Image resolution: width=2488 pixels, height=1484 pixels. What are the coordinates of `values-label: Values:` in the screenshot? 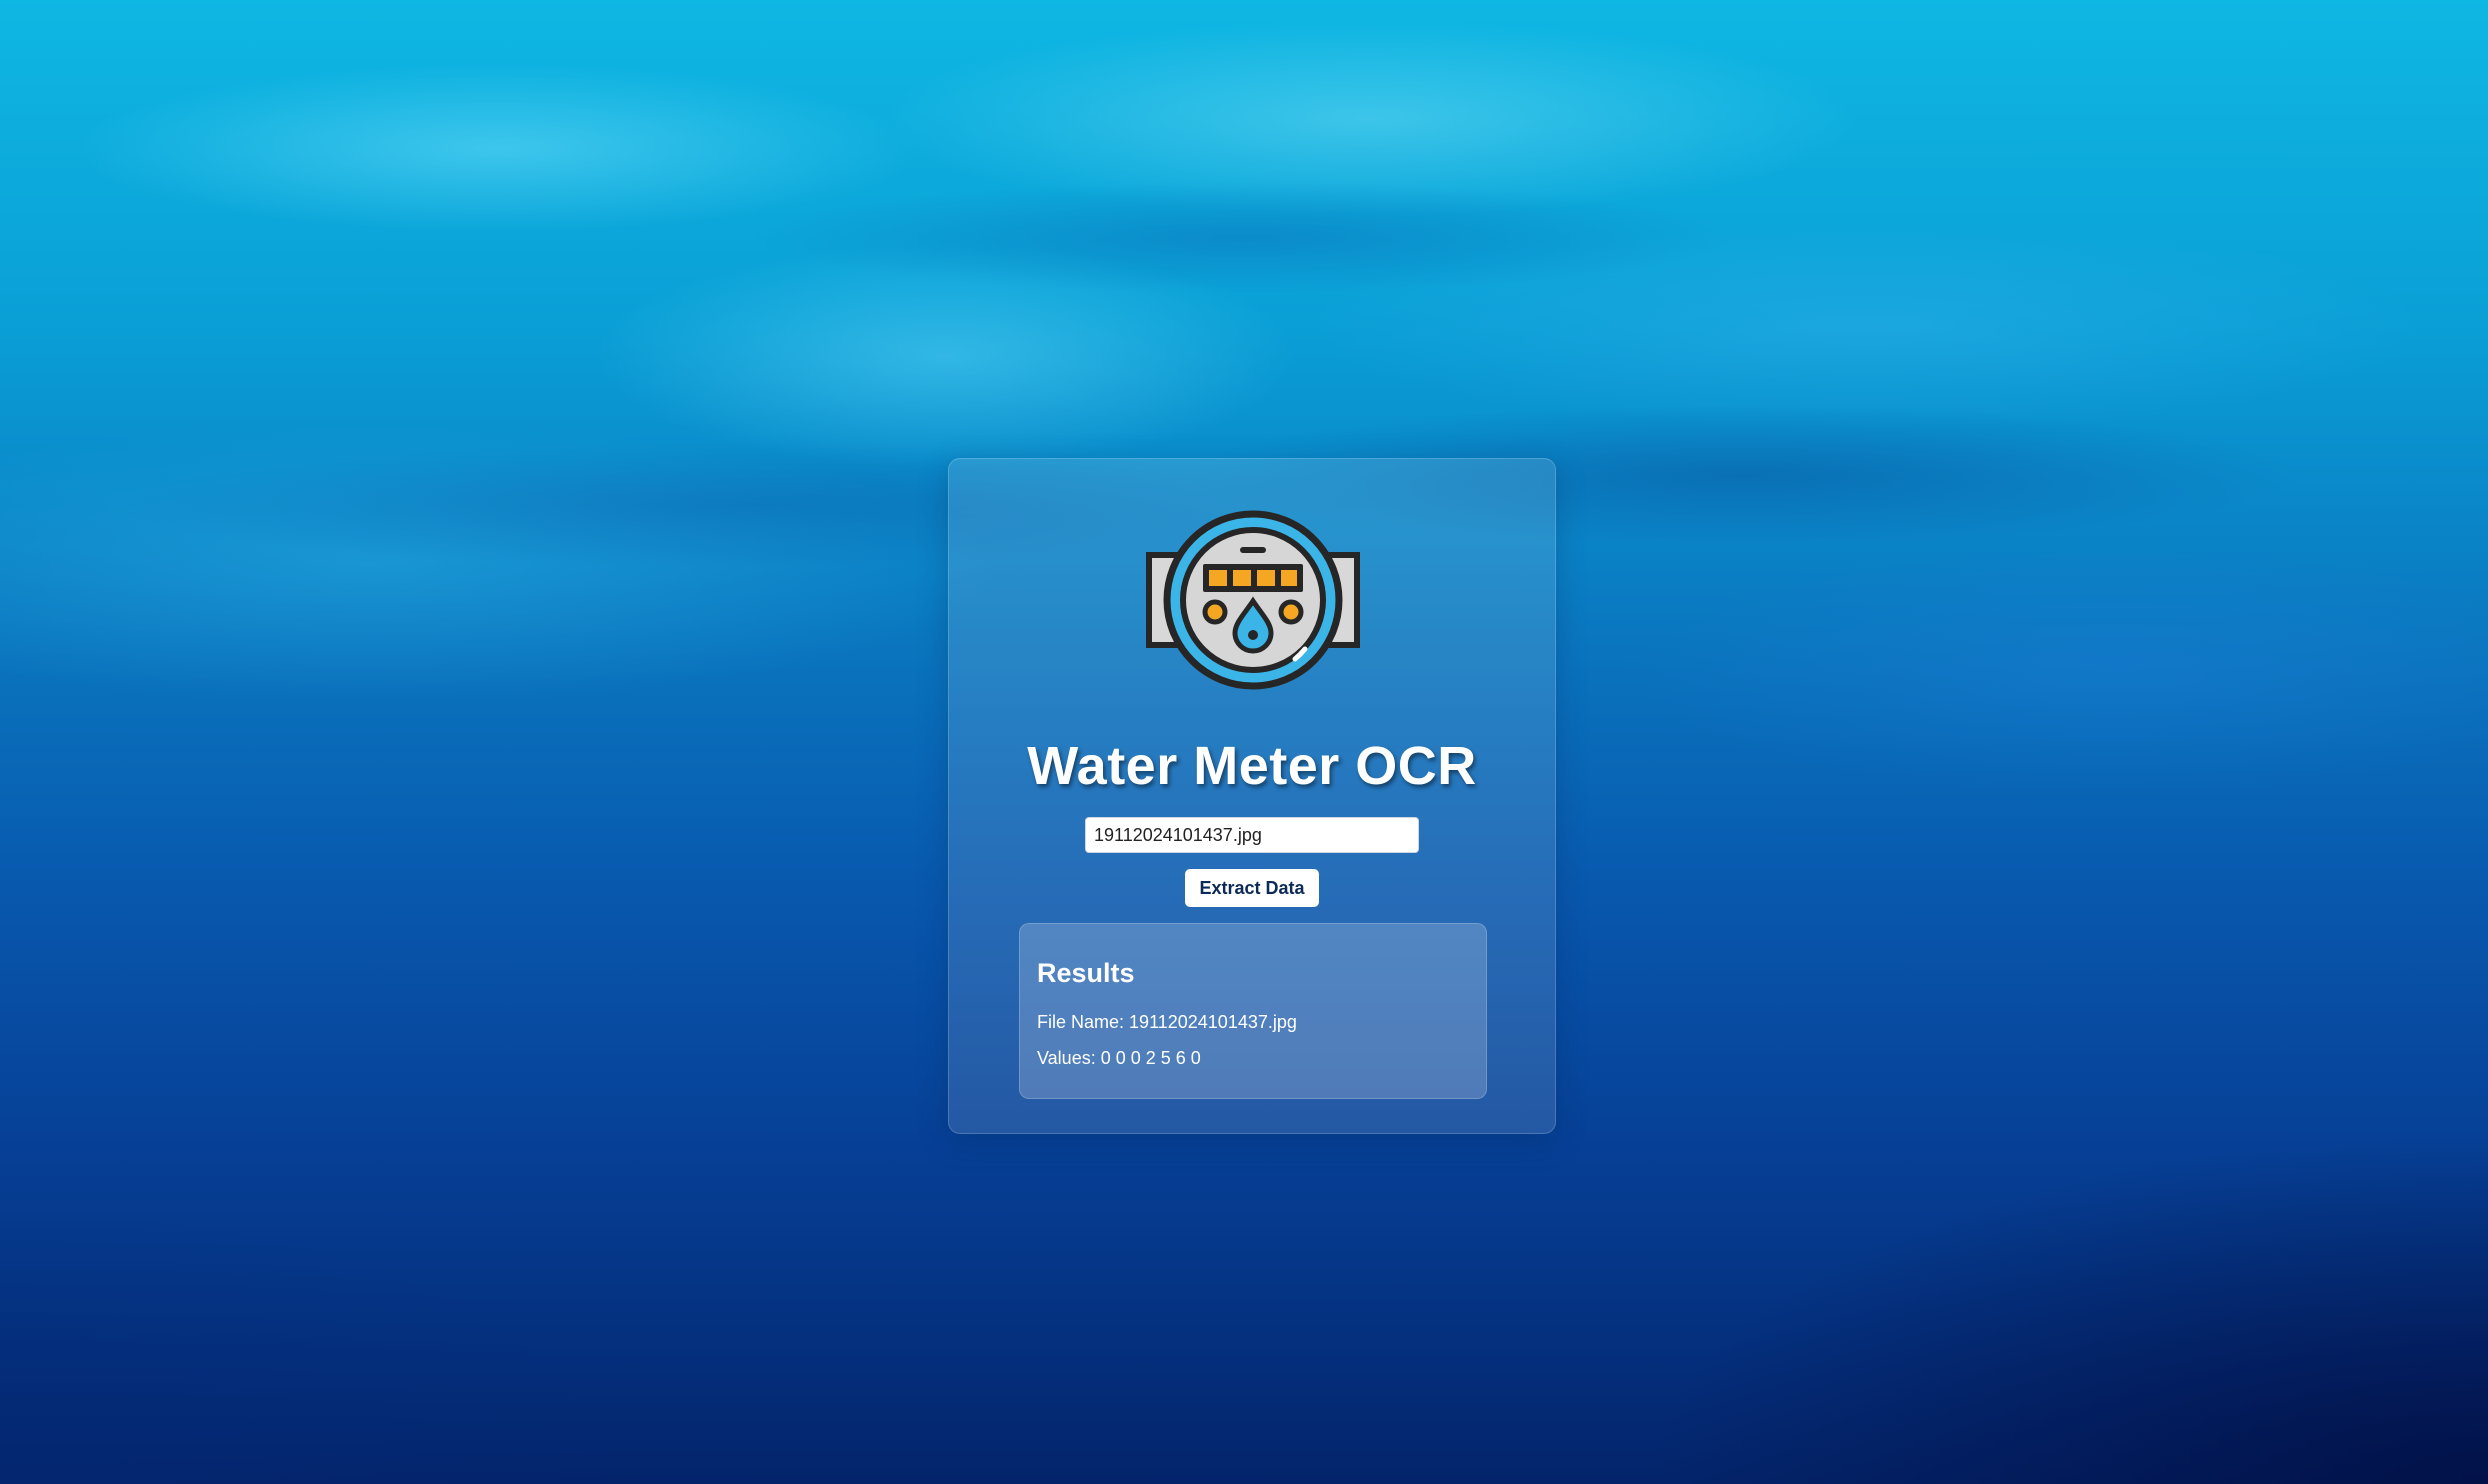 It's located at (1066, 1058).